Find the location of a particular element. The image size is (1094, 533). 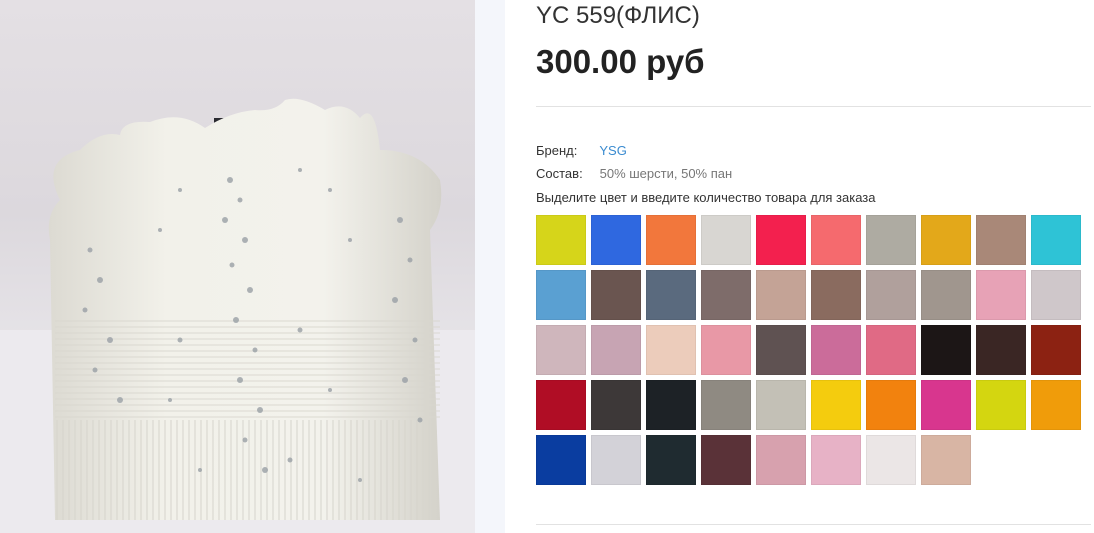

composition-row: Состав: 50% шерсти, 50% пан is located at coordinates (634, 174).